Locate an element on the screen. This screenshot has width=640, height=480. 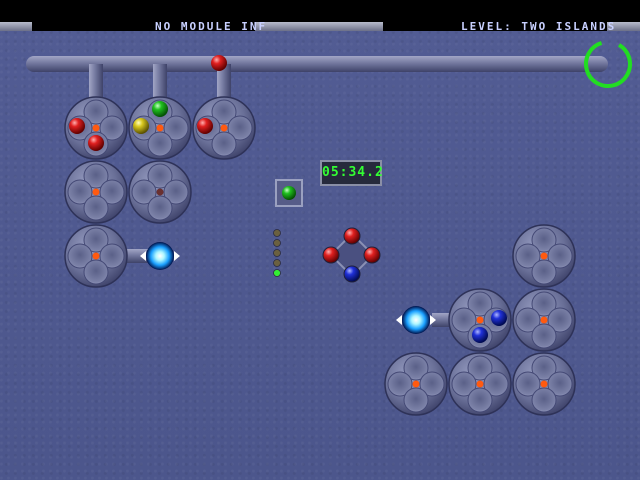
timer-display: 05:34.2 is located at coordinates (352, 173).